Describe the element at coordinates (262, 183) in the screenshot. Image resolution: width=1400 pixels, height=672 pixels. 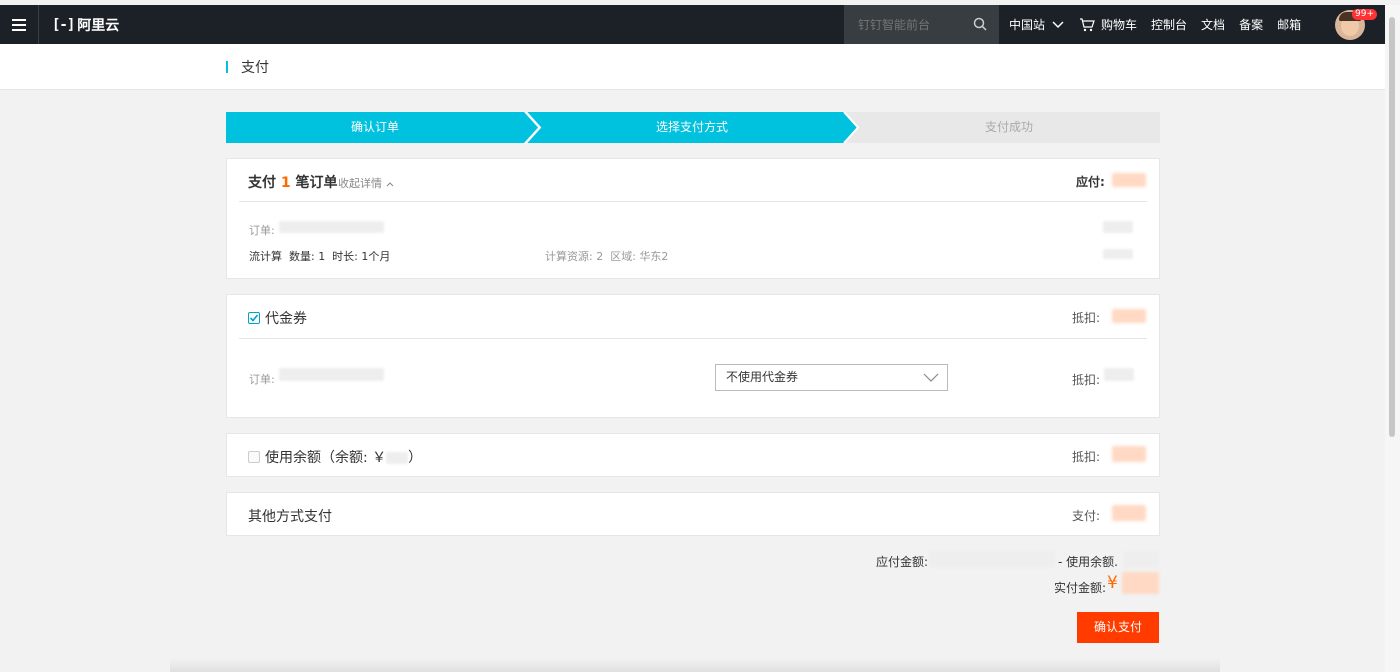
I see `order-heading-prefix: 支付` at that location.